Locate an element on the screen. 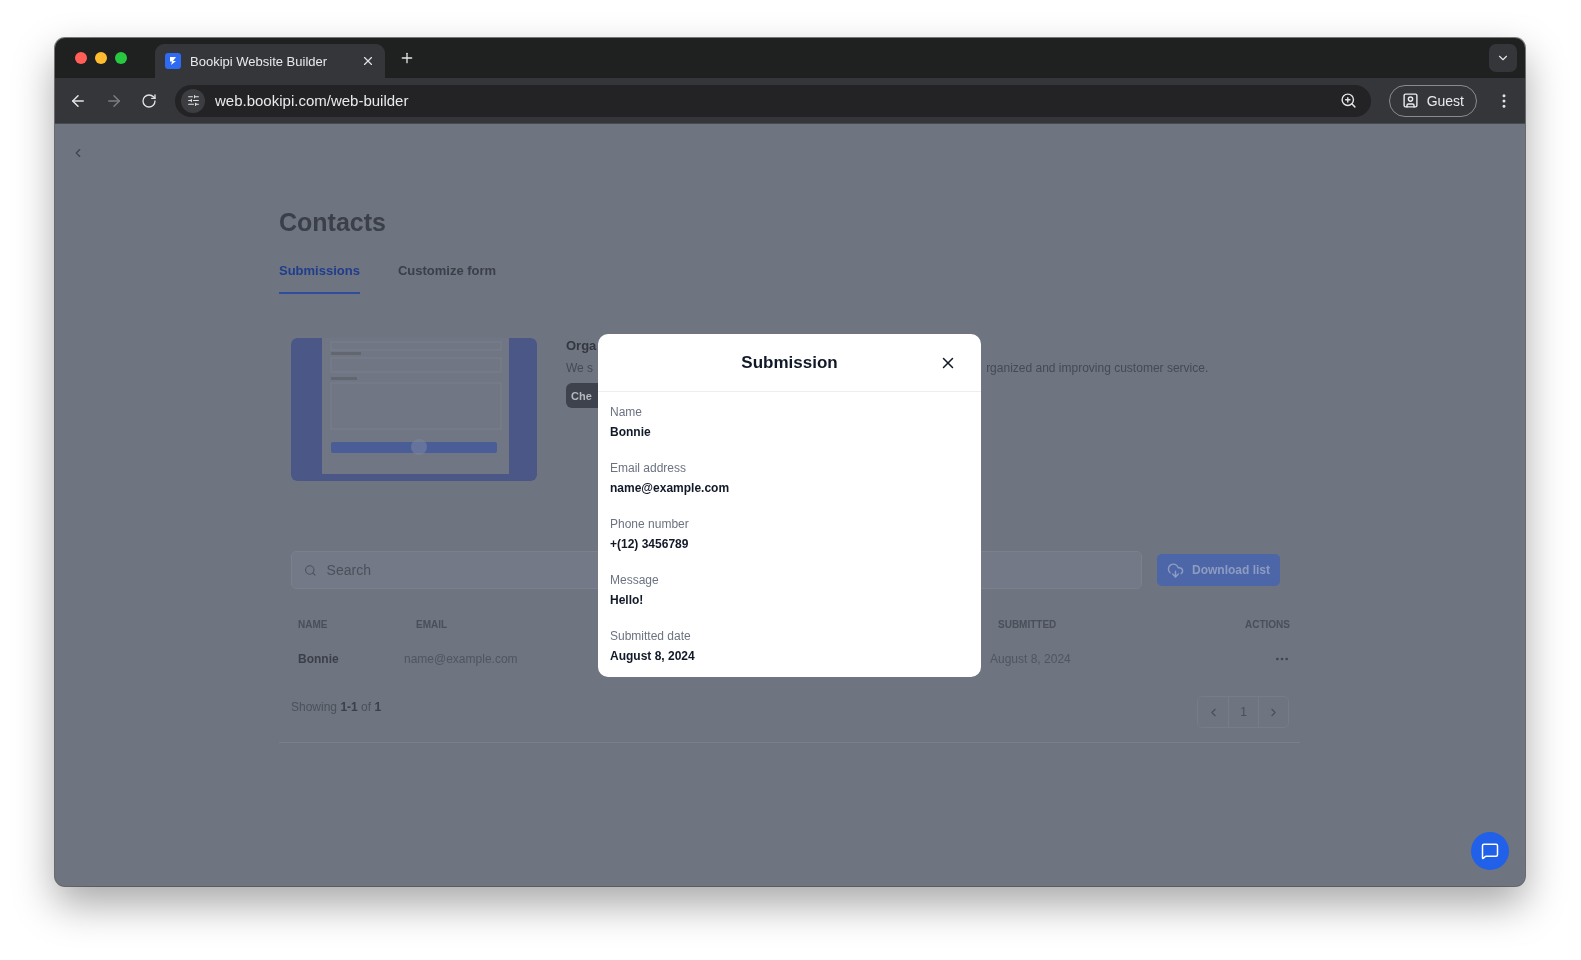 The image size is (1581, 960). field-value: name@example.com is located at coordinates (670, 488).